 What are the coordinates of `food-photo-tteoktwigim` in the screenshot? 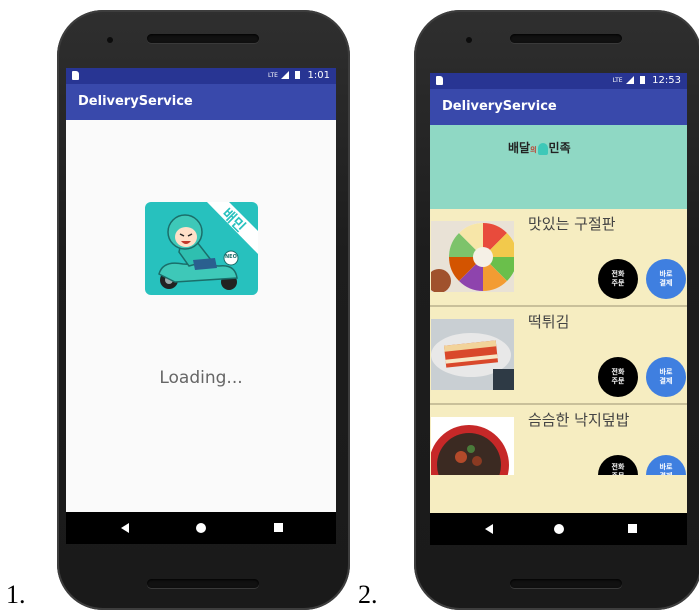 It's located at (472, 354).